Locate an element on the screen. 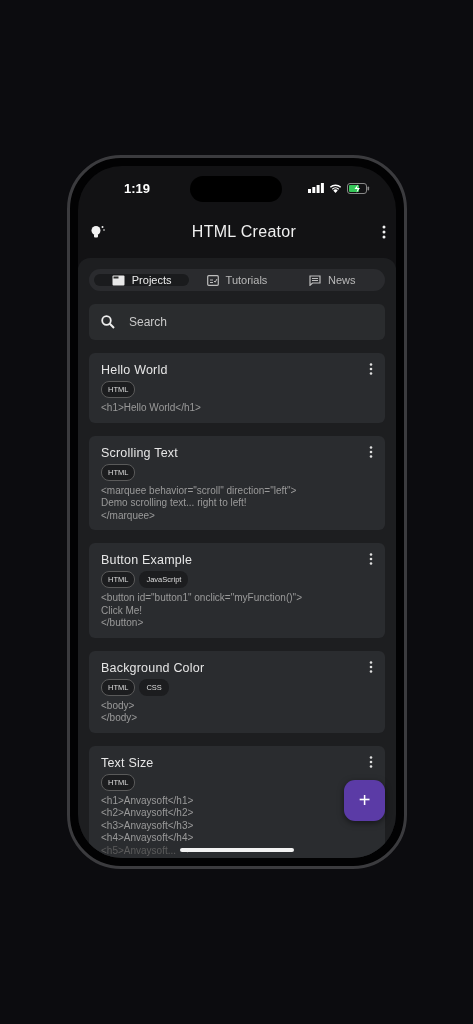 This screenshot has height=1024, width=473. code-line: <h1>Anvaysoft</h1> is located at coordinates (147, 800).